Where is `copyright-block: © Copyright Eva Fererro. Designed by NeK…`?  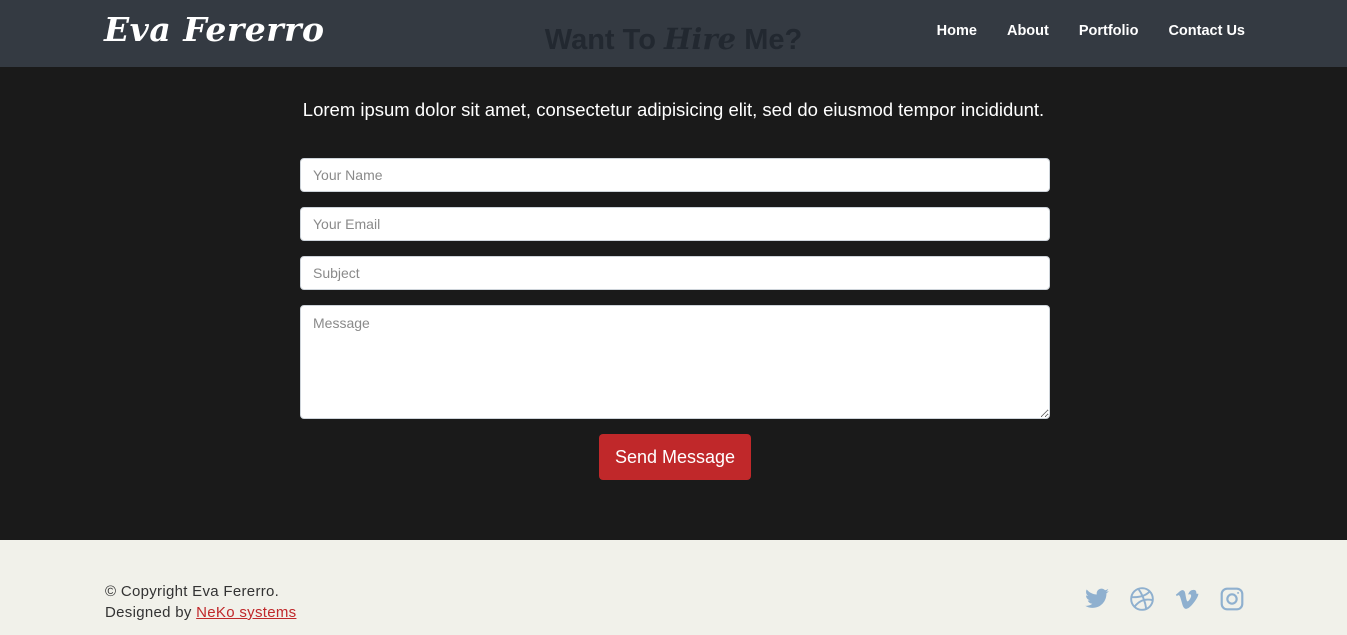
copyright-block: © Copyright Eva Fererro. Designed by NeK… is located at coordinates (200, 602).